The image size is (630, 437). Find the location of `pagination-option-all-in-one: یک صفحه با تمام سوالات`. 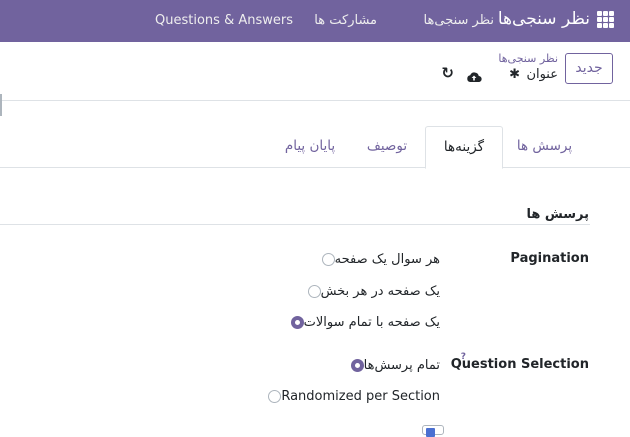

pagination-option-all-in-one: یک صفحه با تمام سوالات is located at coordinates (362, 322).